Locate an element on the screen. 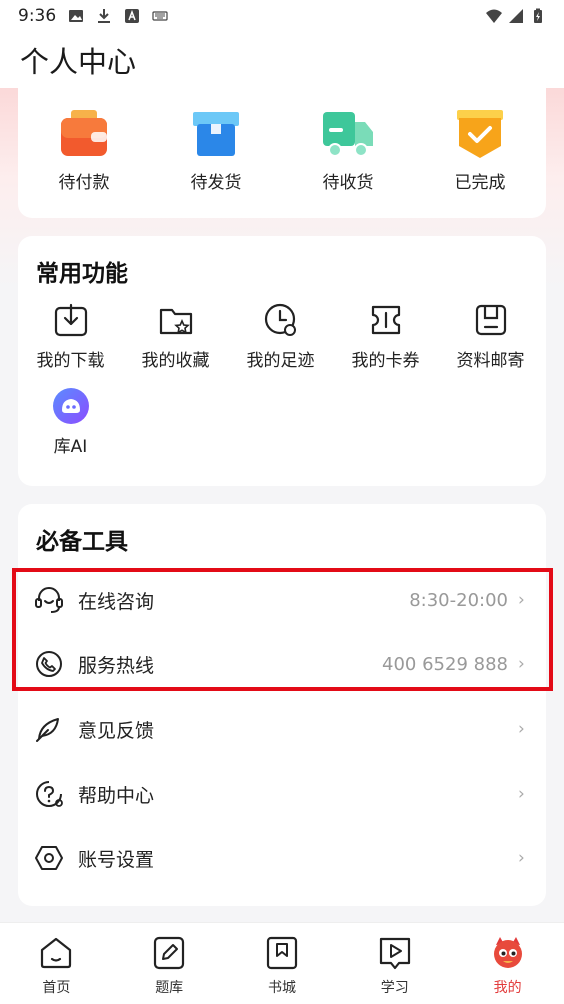 The image size is (564, 1004). function-label: 我的卡券 is located at coordinates (385, 361).